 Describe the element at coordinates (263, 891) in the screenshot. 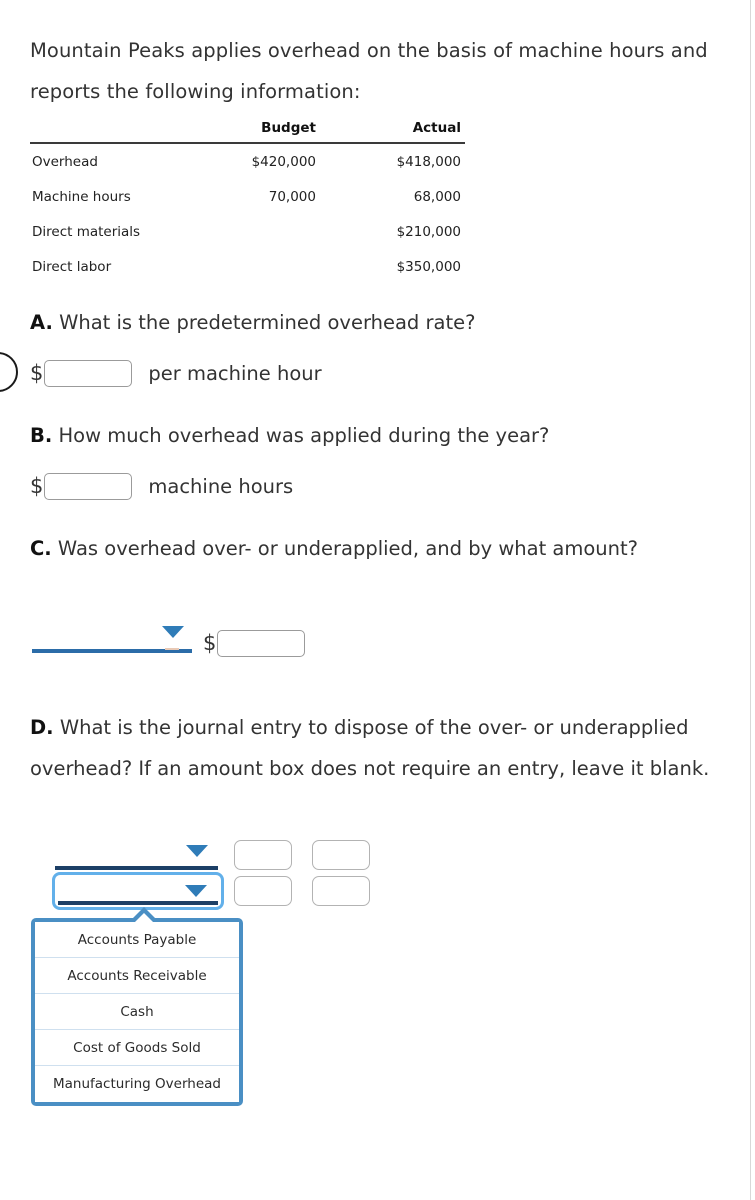

I see `journal-debit-box-row2` at that location.